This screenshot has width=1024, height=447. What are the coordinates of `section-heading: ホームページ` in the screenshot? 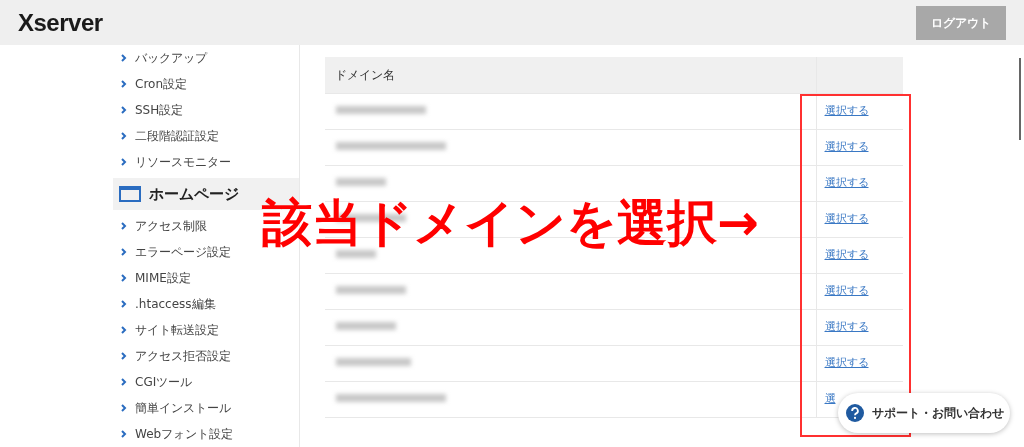 It's located at (194, 194).